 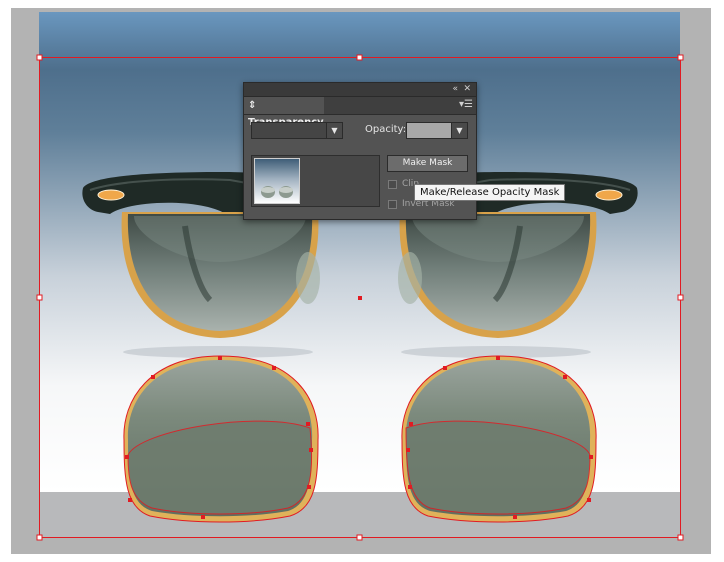 I want to click on clip-checkbox, so click(x=392, y=184).